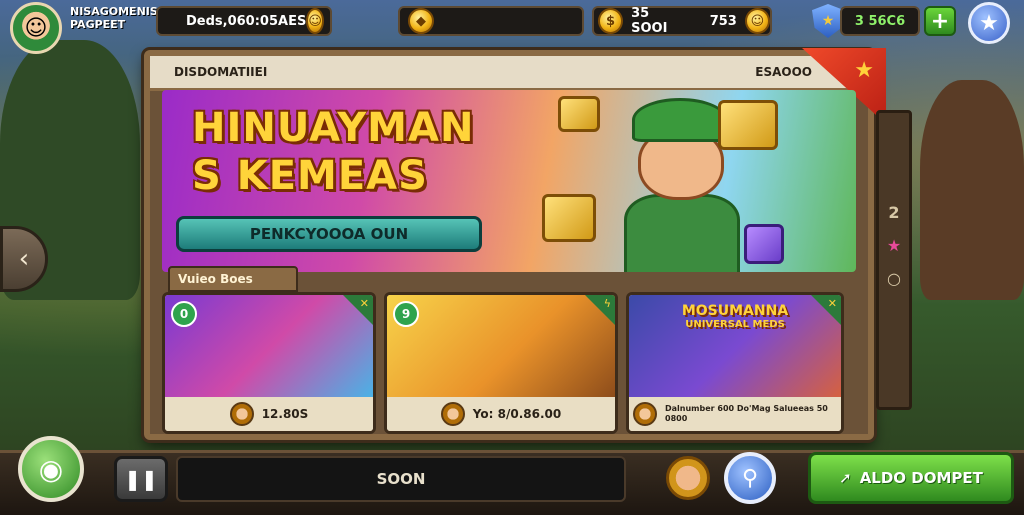 This screenshot has width=1024, height=515. I want to click on rail-search-icon: ○, so click(894, 278).